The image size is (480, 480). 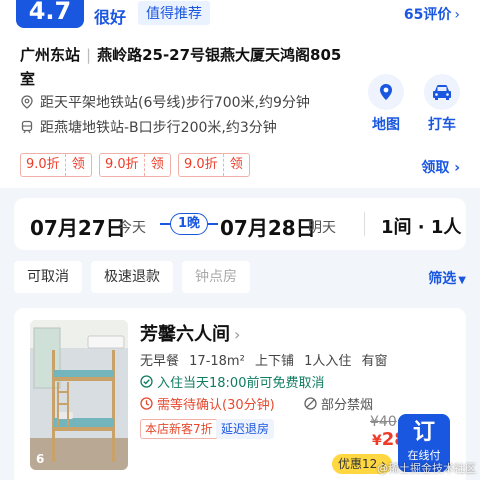 I want to click on late-checkout-tag: 延迟退房, so click(x=245, y=429).